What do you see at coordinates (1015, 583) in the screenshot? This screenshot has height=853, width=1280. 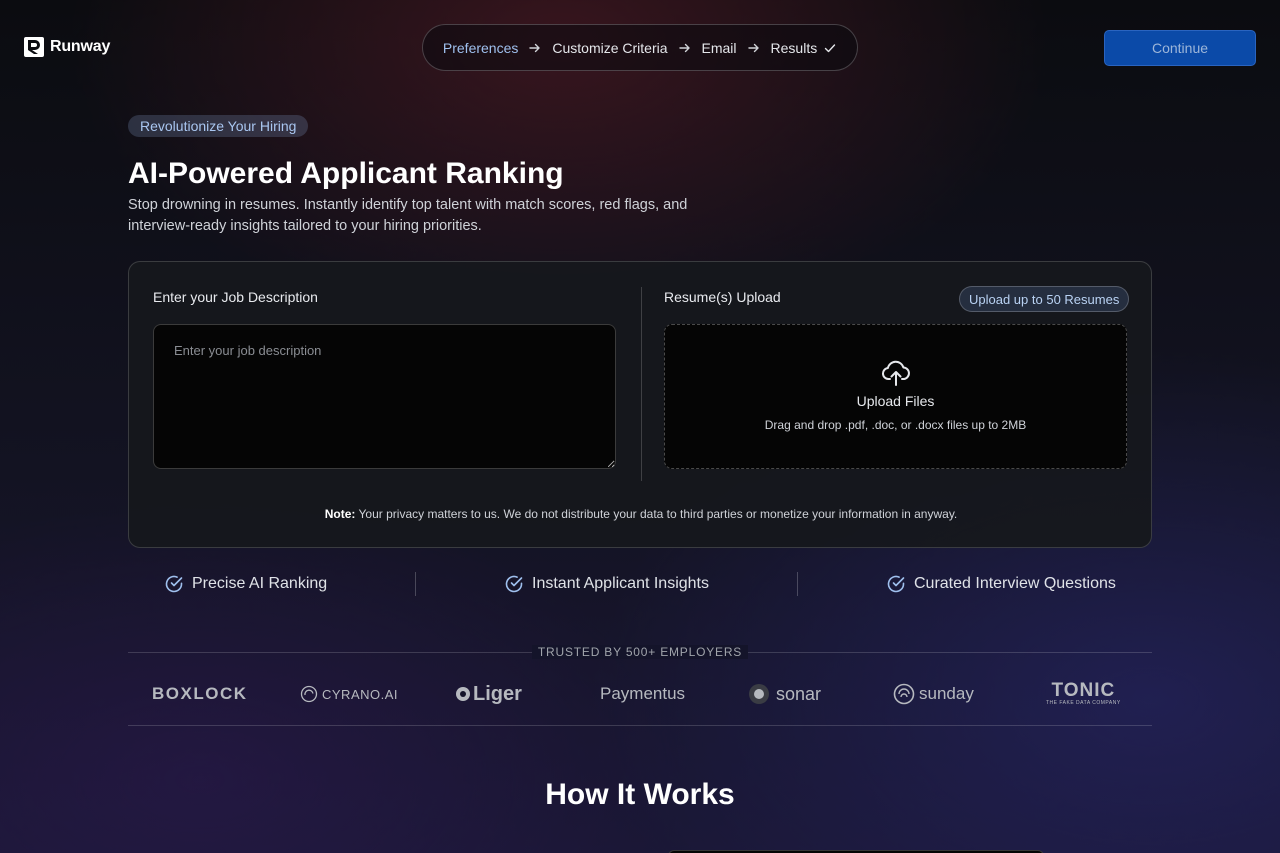 I see `feature-label: Curated Interview Questions` at bounding box center [1015, 583].